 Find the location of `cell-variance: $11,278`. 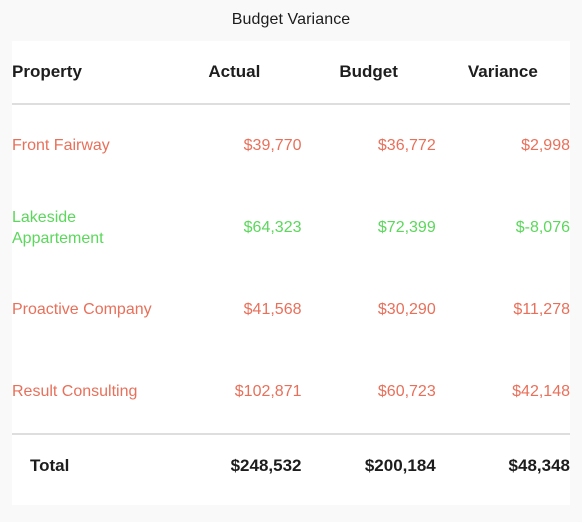

cell-variance: $11,278 is located at coordinates (541, 310).